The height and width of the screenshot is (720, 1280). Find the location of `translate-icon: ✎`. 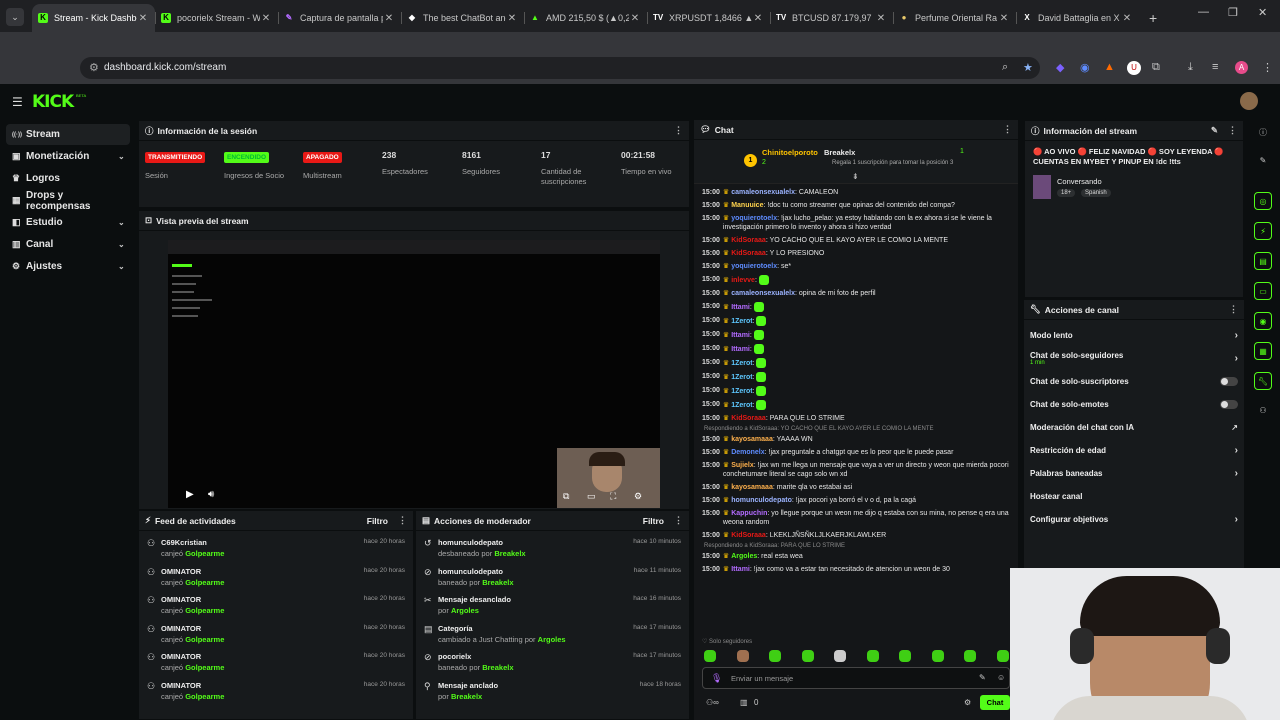

translate-icon: ✎ is located at coordinates (982, 677).